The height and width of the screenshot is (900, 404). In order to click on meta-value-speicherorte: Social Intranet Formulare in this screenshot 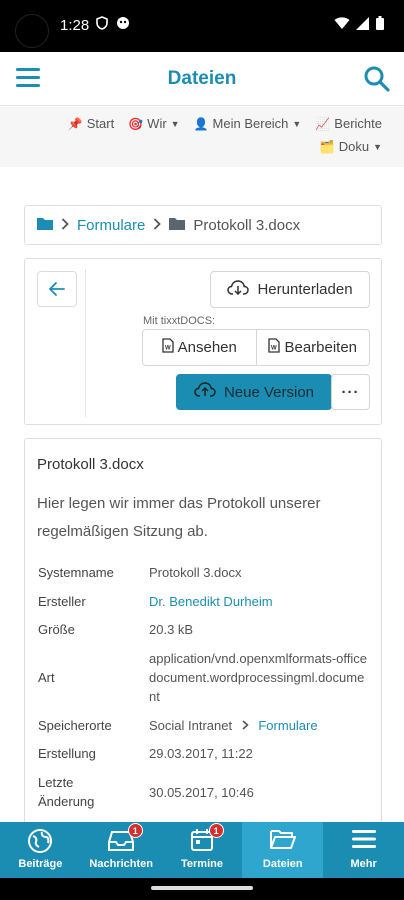, I will do `click(259, 725)`.